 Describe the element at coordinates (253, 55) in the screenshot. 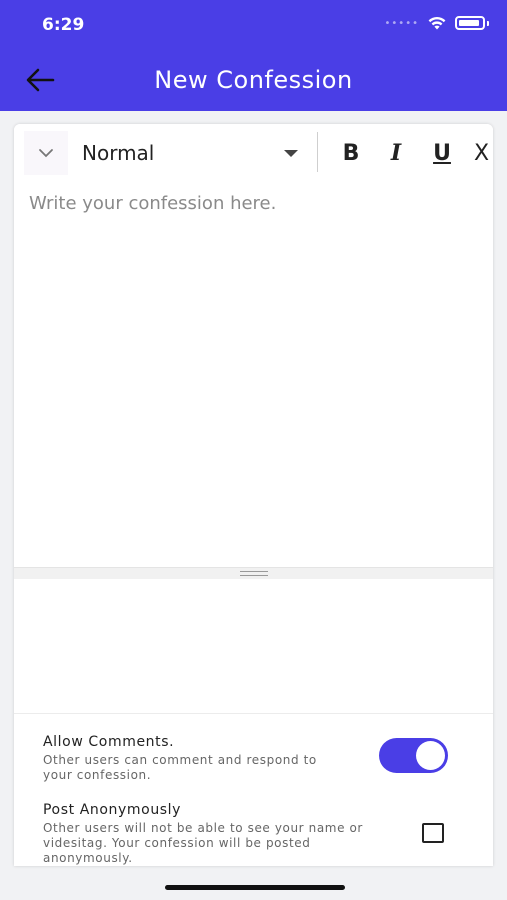

I see `app-header: 6:29 ••••• New Confession` at that location.